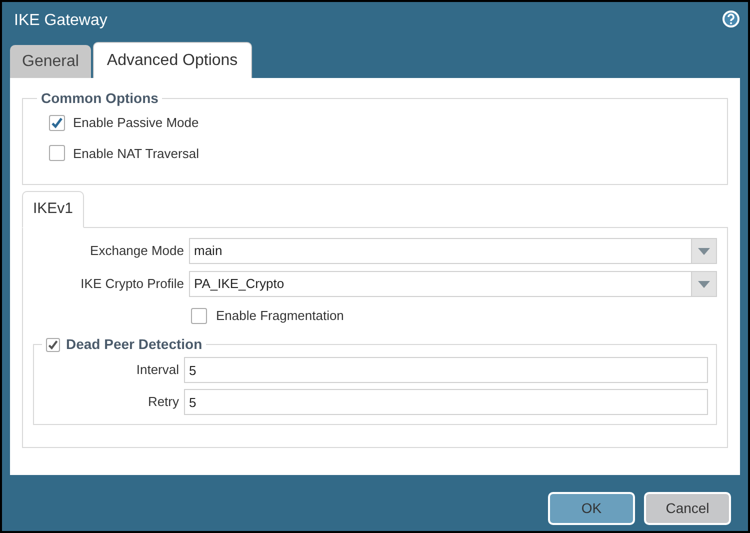 The image size is (750, 533). Describe the element at coordinates (53, 209) in the screenshot. I see `tab: IKEv1` at that location.